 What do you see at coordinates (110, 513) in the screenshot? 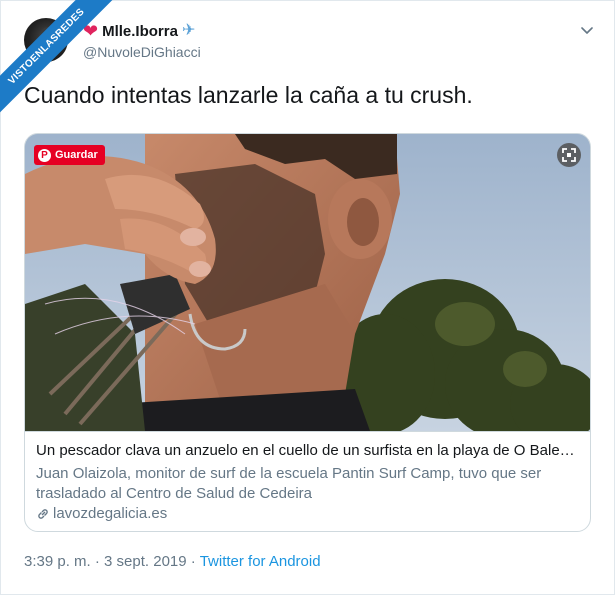
I see `card-domain-text: lavozdegalicia.es` at bounding box center [110, 513].